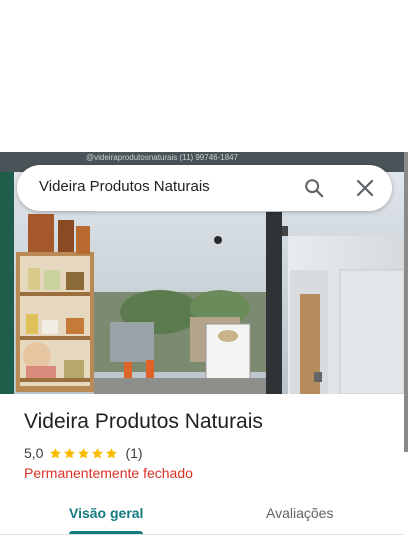 Image resolution: width=408 pixels, height=544 pixels. I want to click on search-input: Videira Produtos Naturais, so click(124, 186).